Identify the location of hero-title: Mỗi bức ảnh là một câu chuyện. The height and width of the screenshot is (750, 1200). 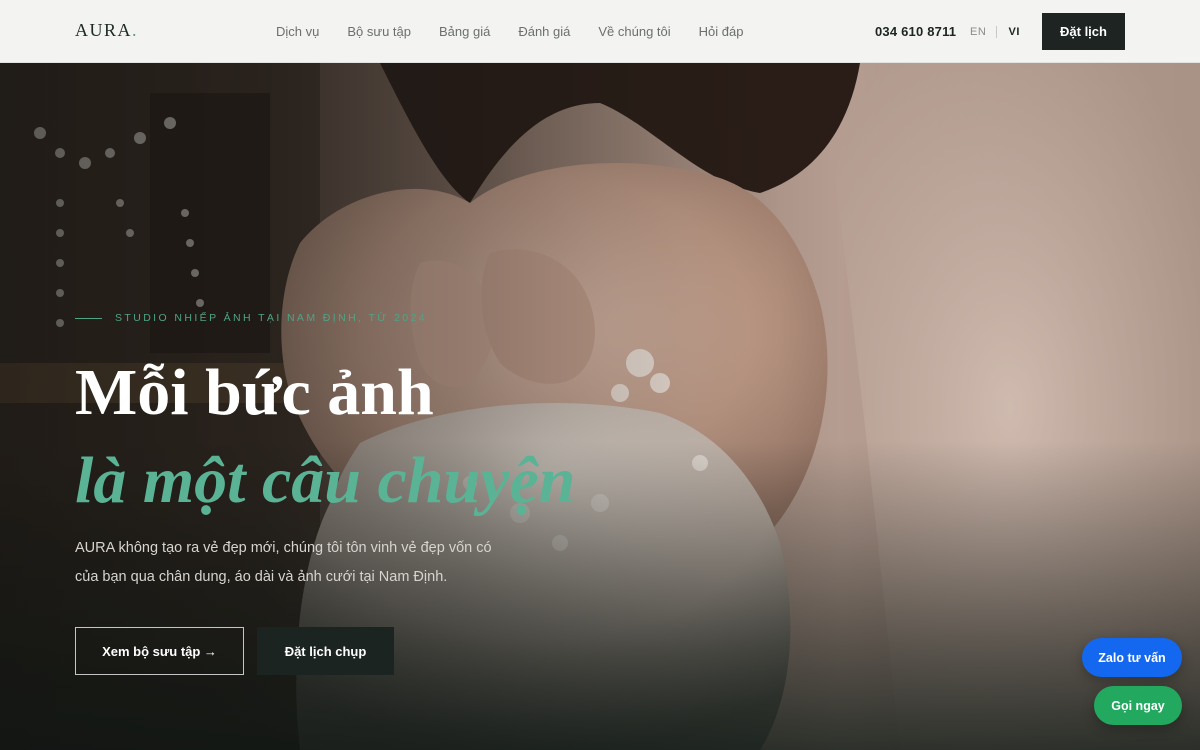
(325, 437).